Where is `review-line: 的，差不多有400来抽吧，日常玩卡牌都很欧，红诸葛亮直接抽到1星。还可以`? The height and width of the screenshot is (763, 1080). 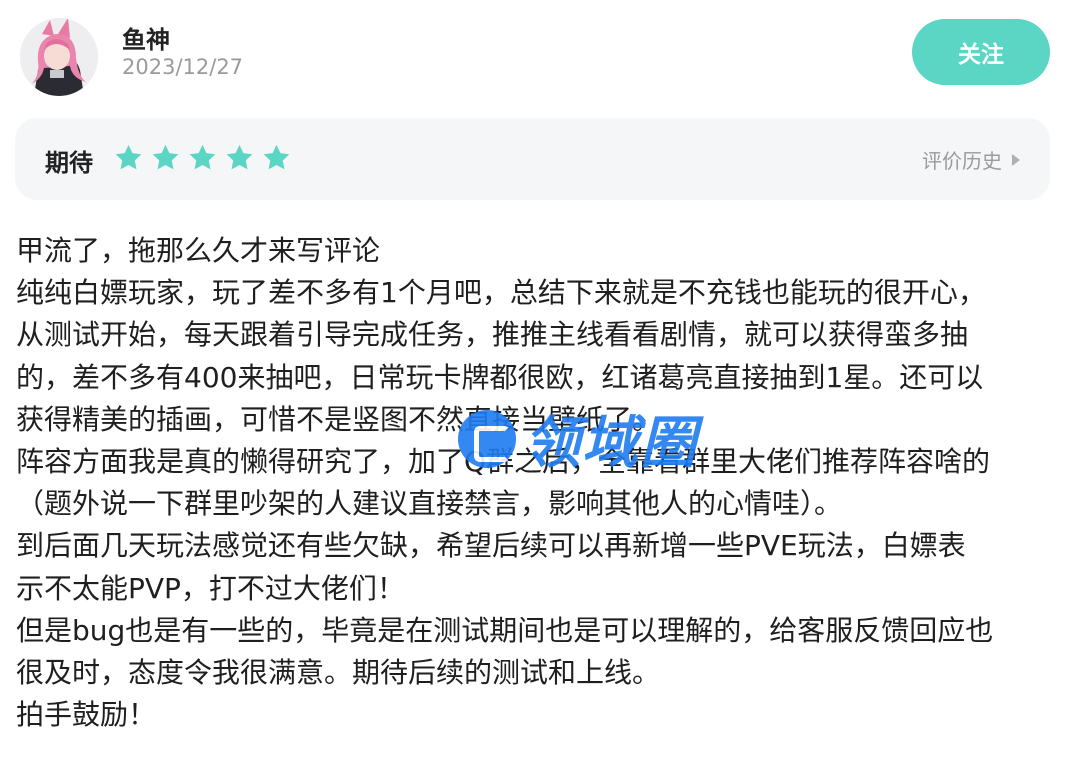 review-line: 的，差不多有400来抽吧，日常玩卡牌都很欧，红诸葛亮直接抽到1星。还可以 is located at coordinates (500, 377).